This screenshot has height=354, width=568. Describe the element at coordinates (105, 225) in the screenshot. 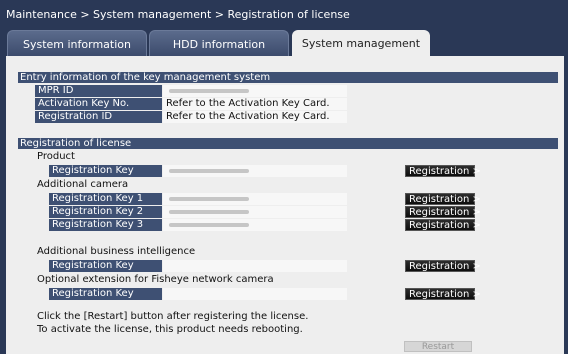

I see `camera-key-3-label: Registration Key 3` at that location.